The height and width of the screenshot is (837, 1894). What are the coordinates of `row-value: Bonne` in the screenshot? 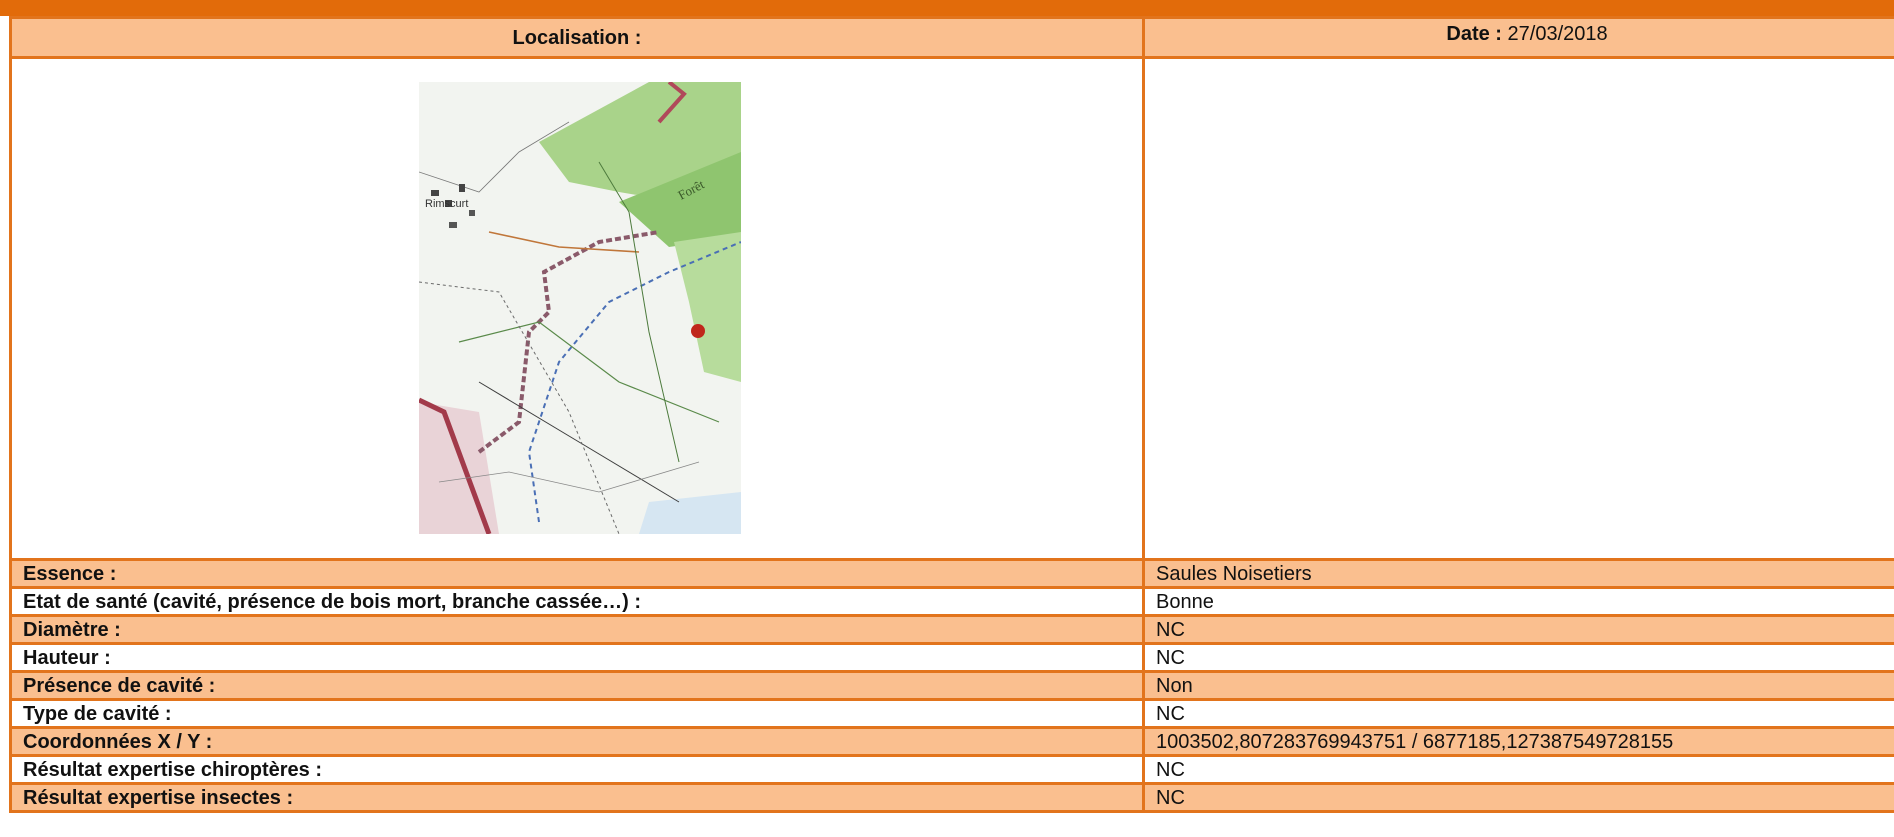 It's located at (1518, 601).